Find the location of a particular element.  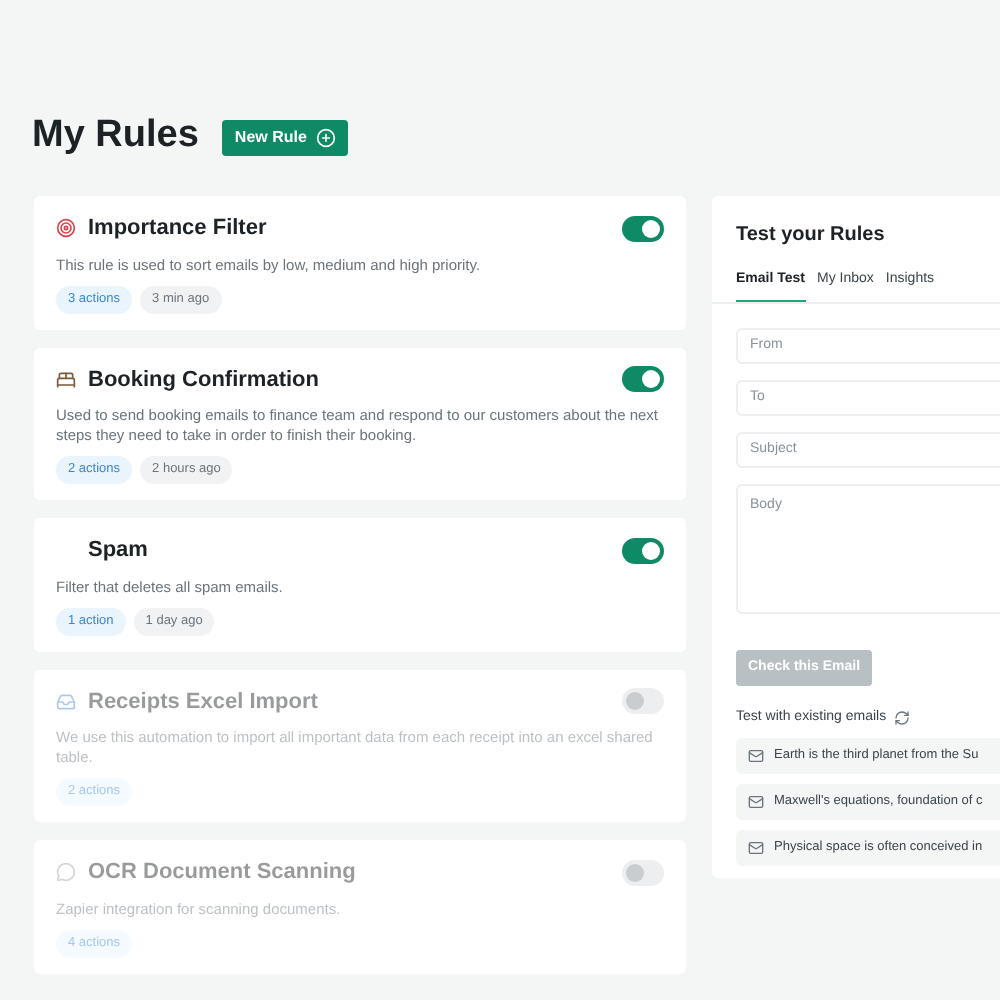

panel-title: Test your Rules is located at coordinates (810, 236).